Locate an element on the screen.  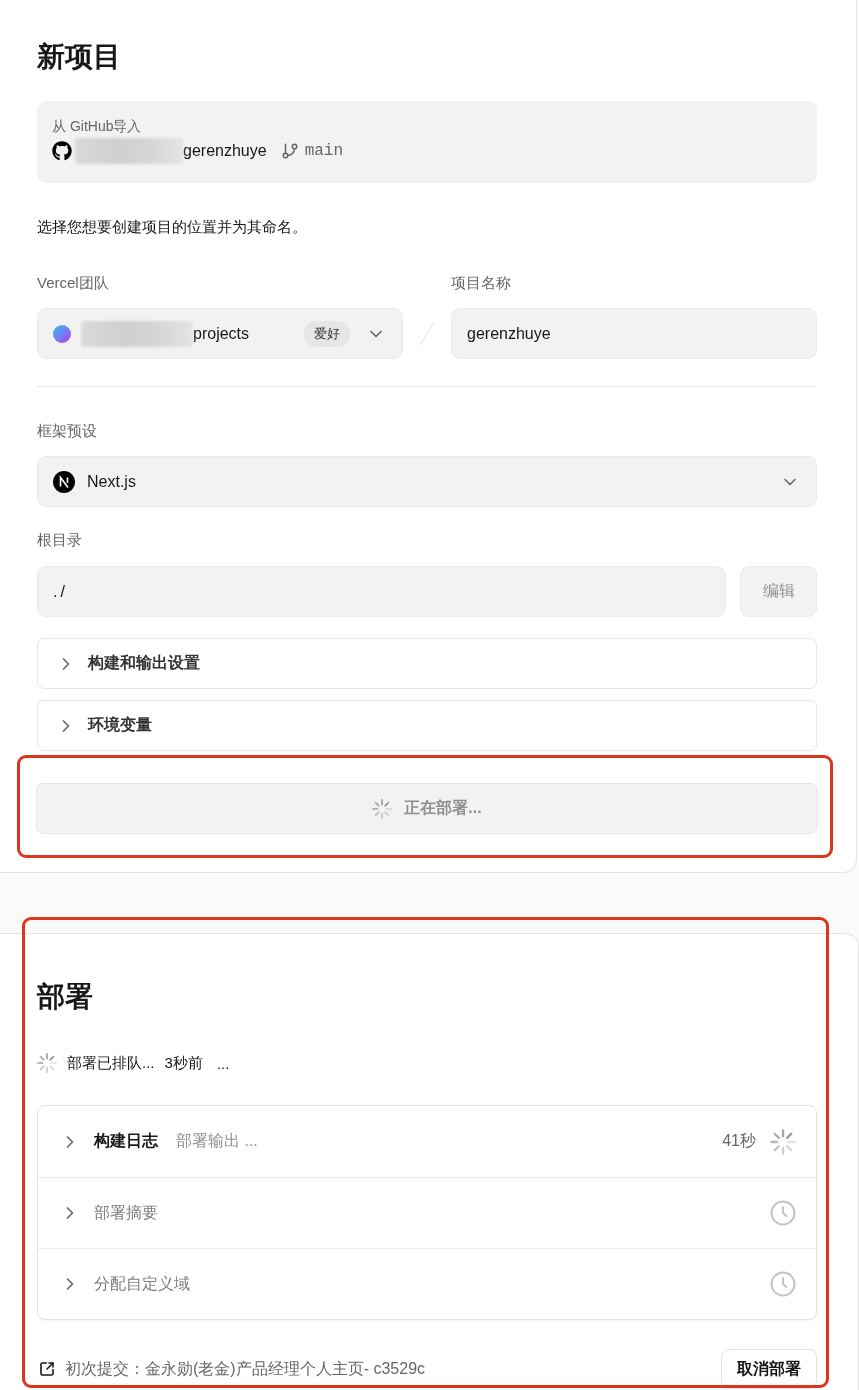
settings-section: 构建和输出设置 is located at coordinates (427, 663).